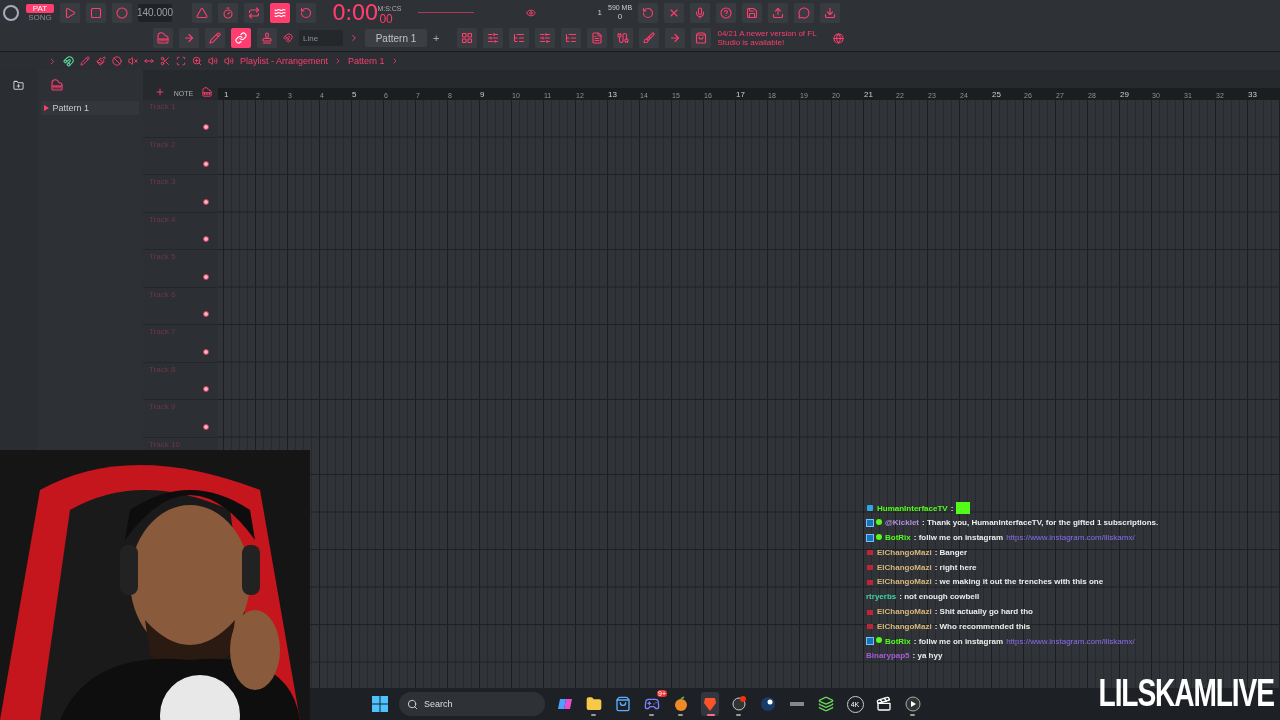 The image size is (1280, 720). I want to click on add-pattern-button: +, so click(436, 38).